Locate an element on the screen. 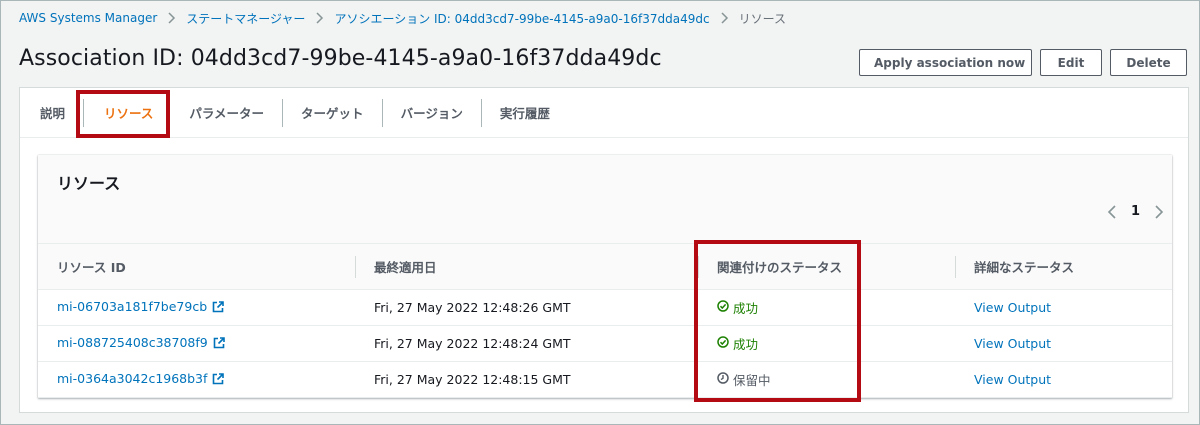  resources-title: リソース is located at coordinates (89, 183).